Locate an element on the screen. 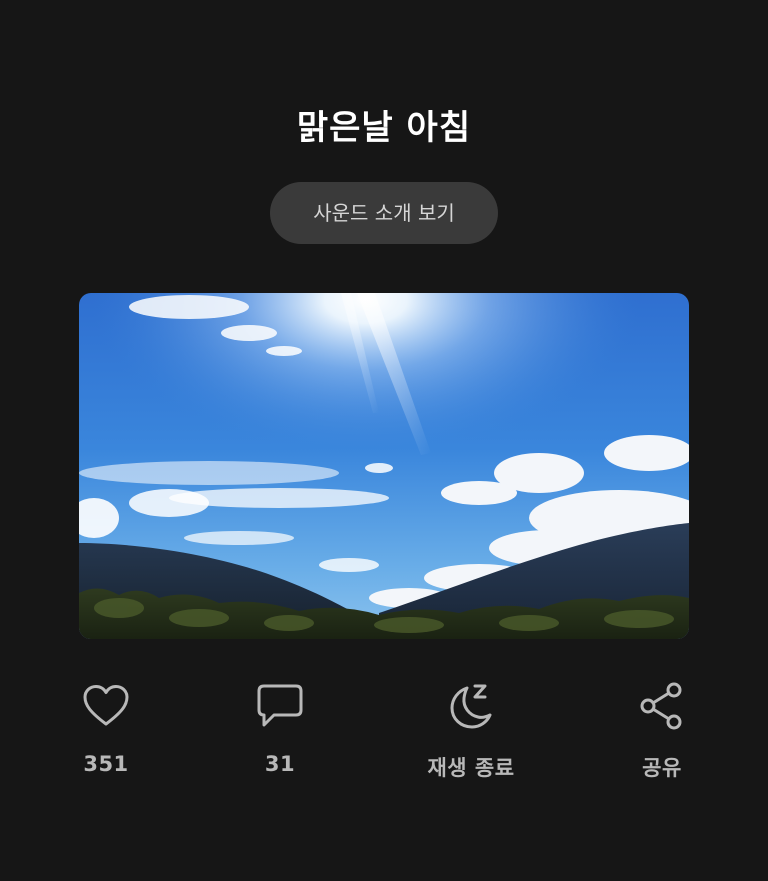 The width and height of the screenshot is (768, 881). sleep-timer-button: 재생 종료 is located at coordinates (471, 731).